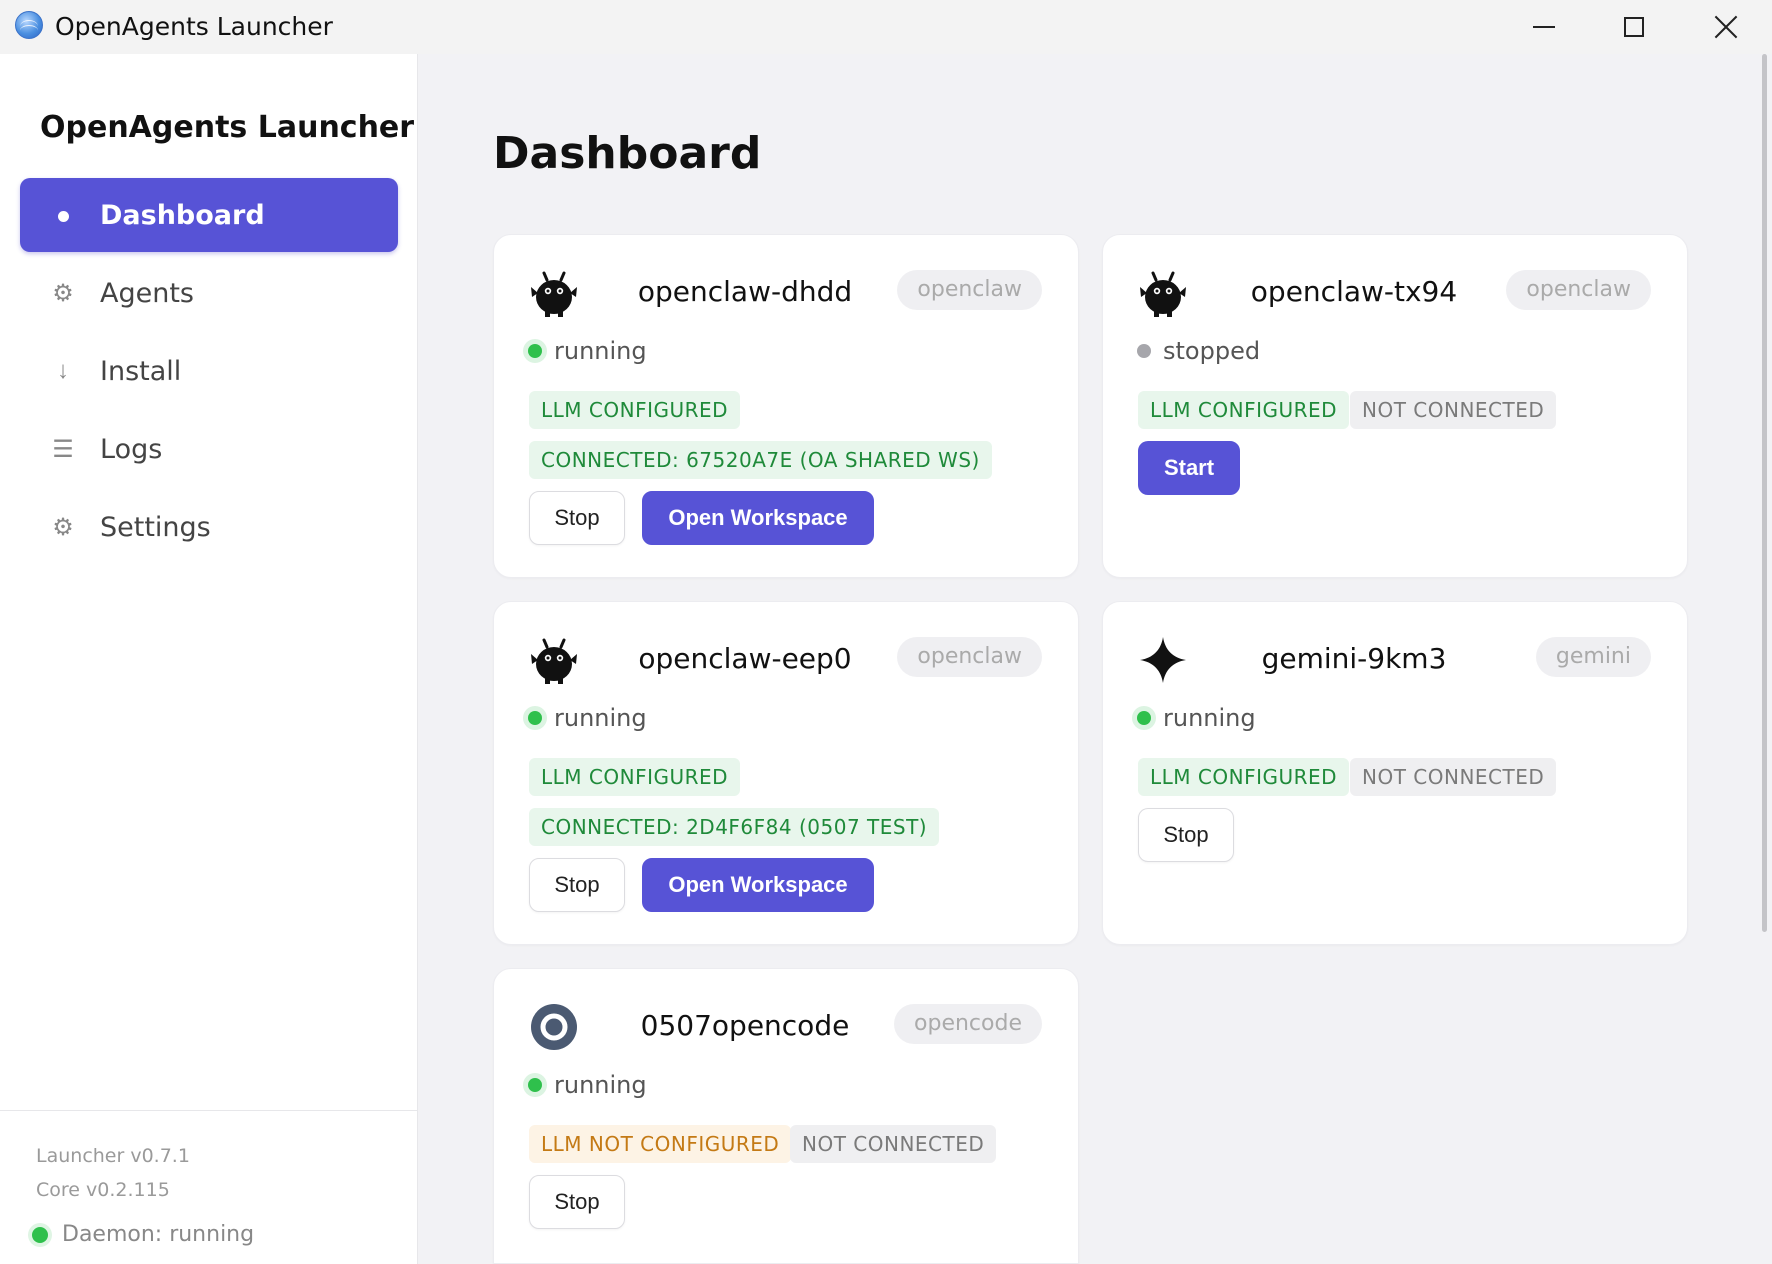  Describe the element at coordinates (227, 127) in the screenshot. I see `sidebar-brand: OpenAgents Launcher` at that location.